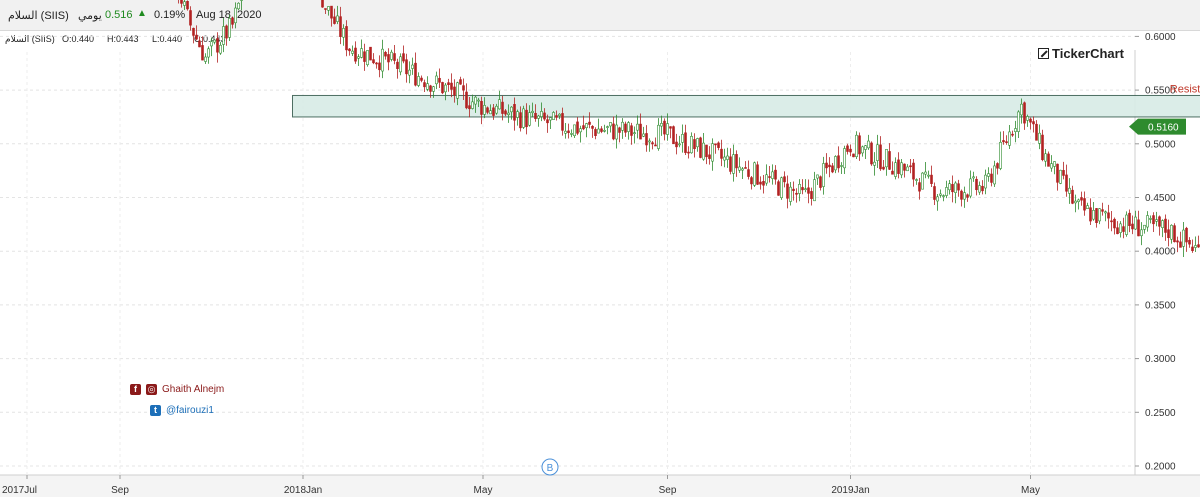  Describe the element at coordinates (1043, 53) in the screenshot. I see `logo-icon` at that location.